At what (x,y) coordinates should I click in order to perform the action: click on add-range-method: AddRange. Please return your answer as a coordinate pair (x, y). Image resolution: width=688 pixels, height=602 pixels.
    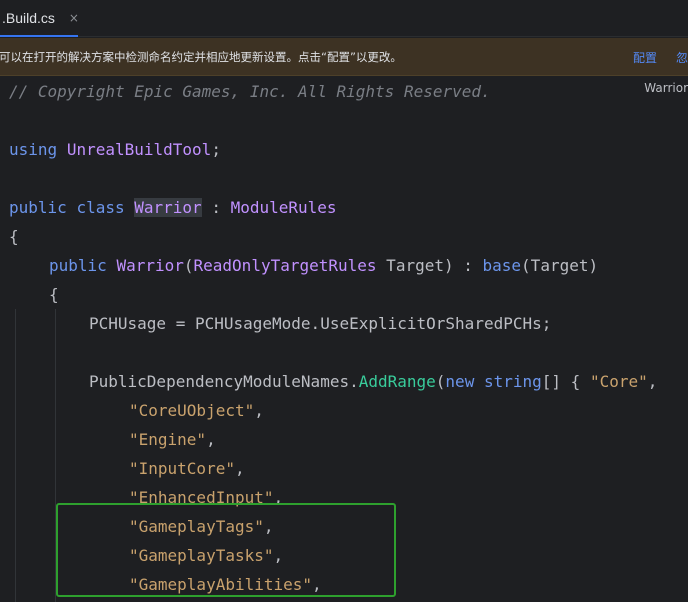
    Looking at the image, I should click on (397, 381).